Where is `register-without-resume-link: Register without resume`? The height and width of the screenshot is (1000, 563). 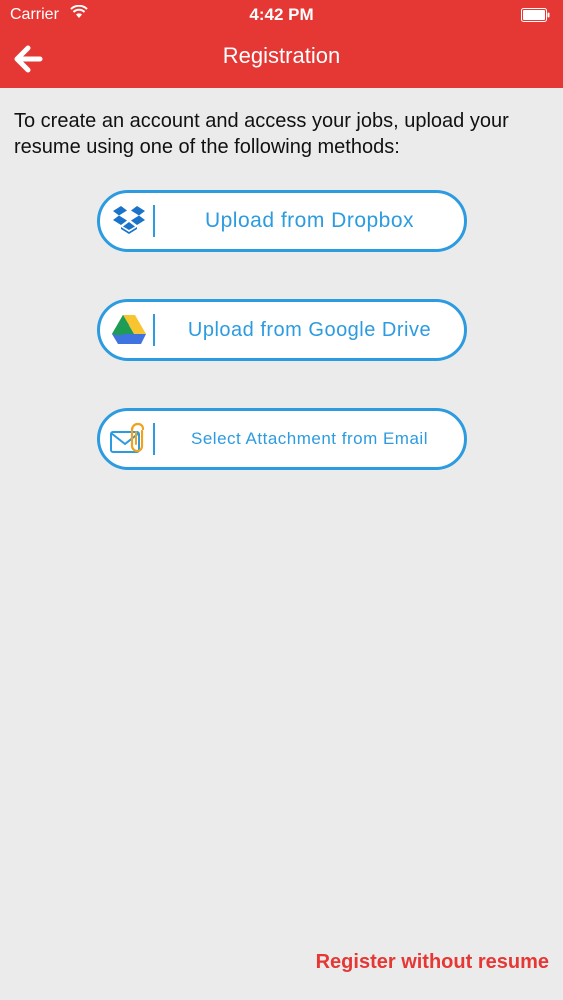
register-without-resume-link: Register without resume is located at coordinates (432, 962).